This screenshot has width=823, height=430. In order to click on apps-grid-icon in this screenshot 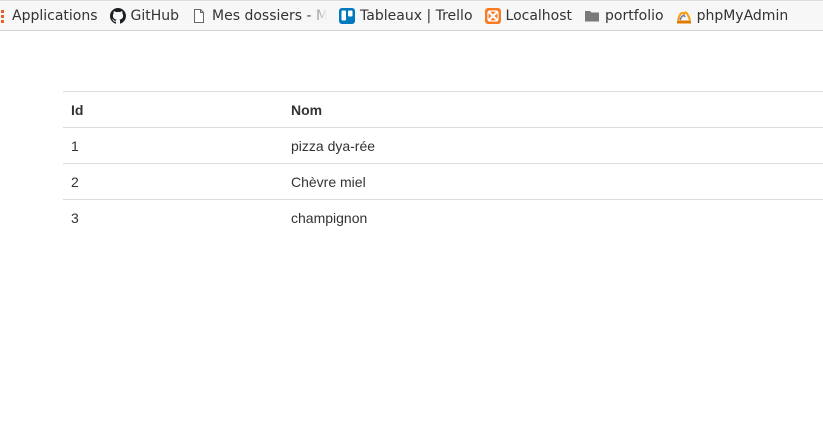, I will do `click(3, 16)`.